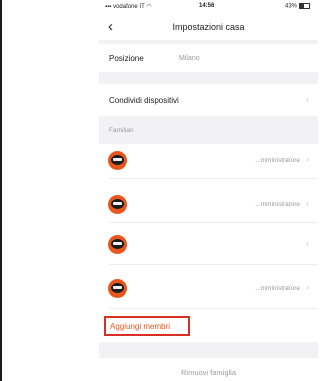 This screenshot has height=381, width=320. Describe the element at coordinates (208, 245) in the screenshot. I see `family-member-row: ›` at that location.